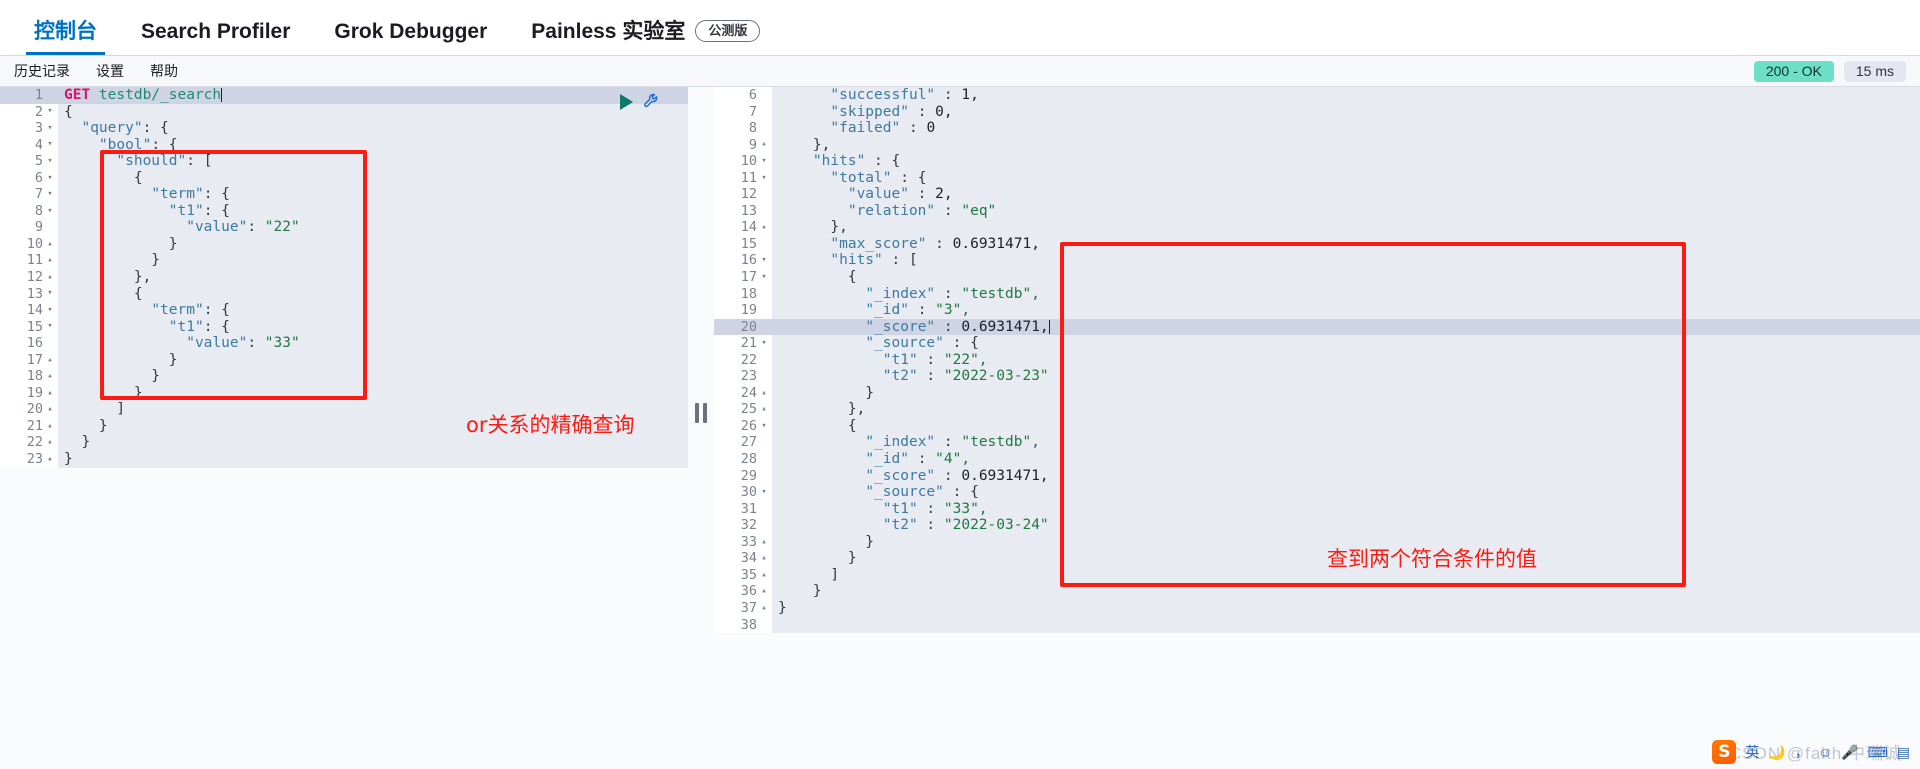 The height and width of the screenshot is (769, 1920). Describe the element at coordinates (1878, 752) in the screenshot. I see `keyboard-icon: ⌨` at that location.